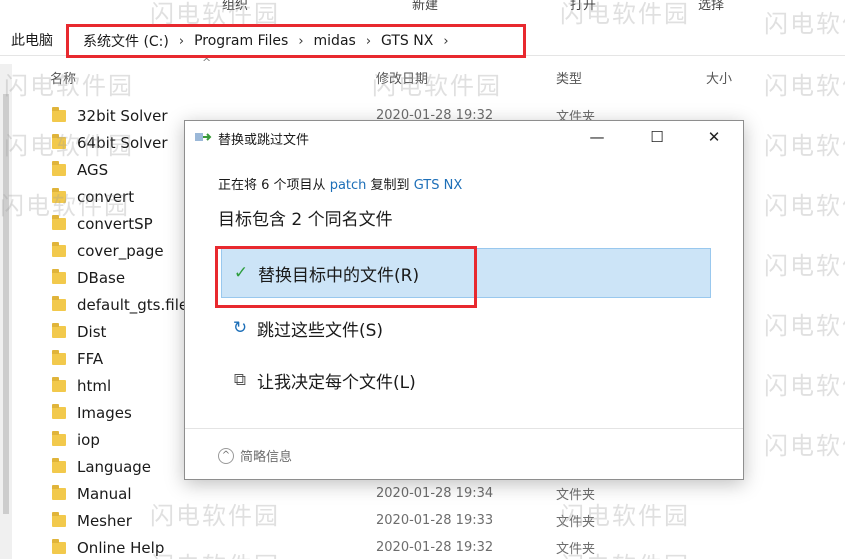 The image size is (845, 559). What do you see at coordinates (346, 277) in the screenshot?
I see `highlight-annotation-box` at bounding box center [346, 277].